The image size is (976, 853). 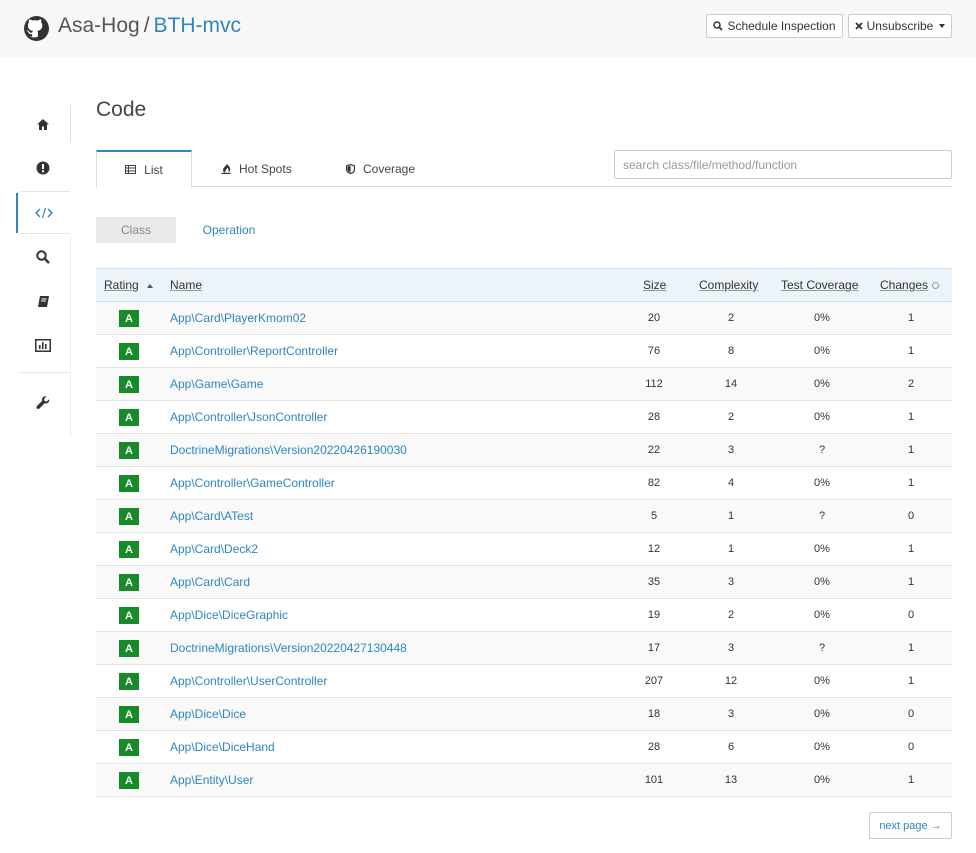 What do you see at coordinates (210, 582) in the screenshot?
I see `class-name-link: App\Card\Card` at bounding box center [210, 582].